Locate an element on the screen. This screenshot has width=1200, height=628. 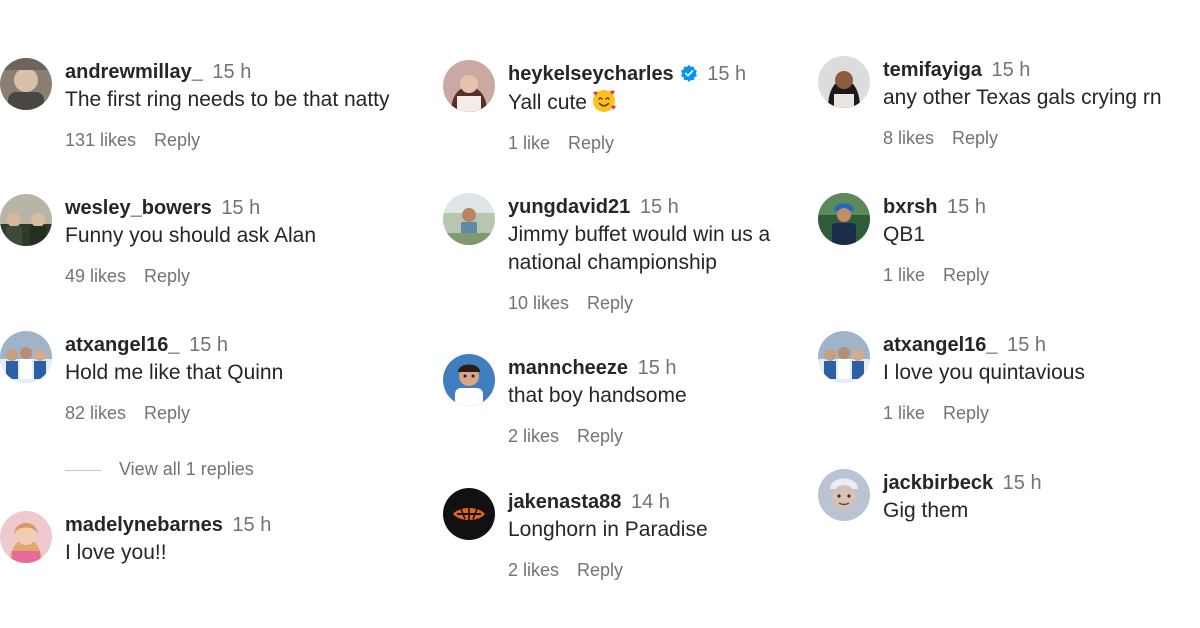
username: andrewmillay_ is located at coordinates (134, 72).